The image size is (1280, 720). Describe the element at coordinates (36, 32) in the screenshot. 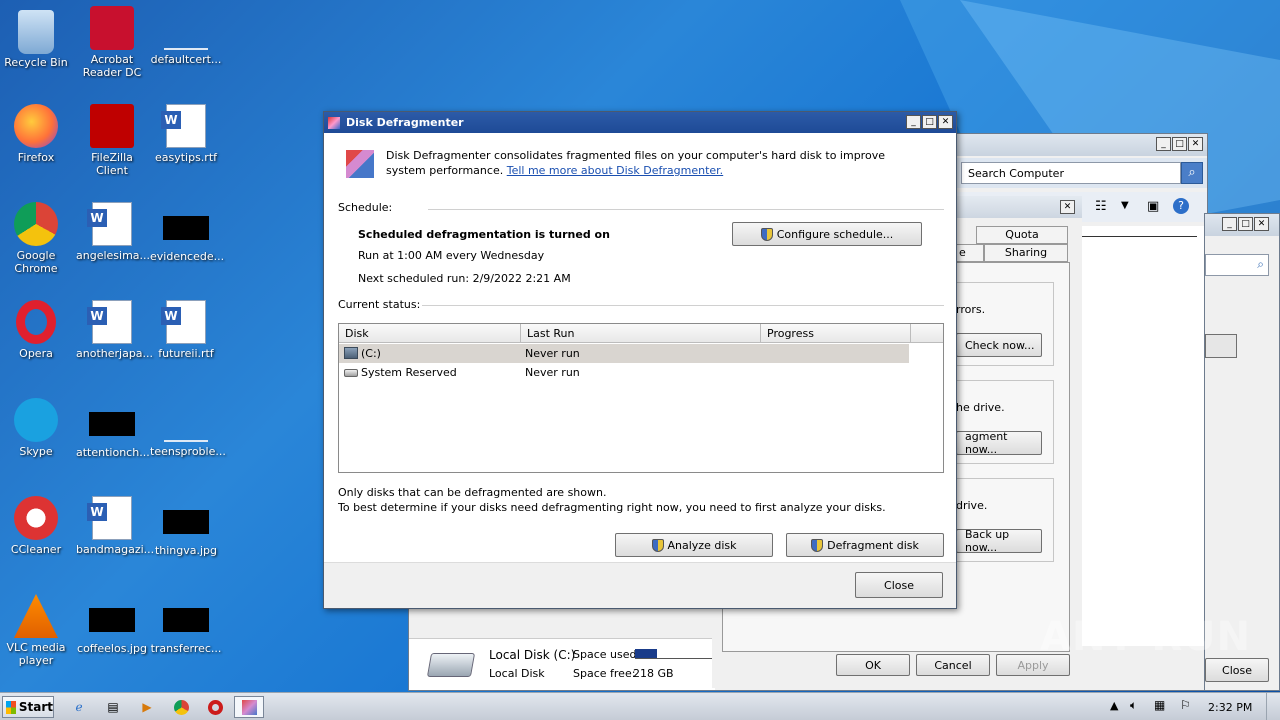

I see `recycle-bin-icon` at that location.